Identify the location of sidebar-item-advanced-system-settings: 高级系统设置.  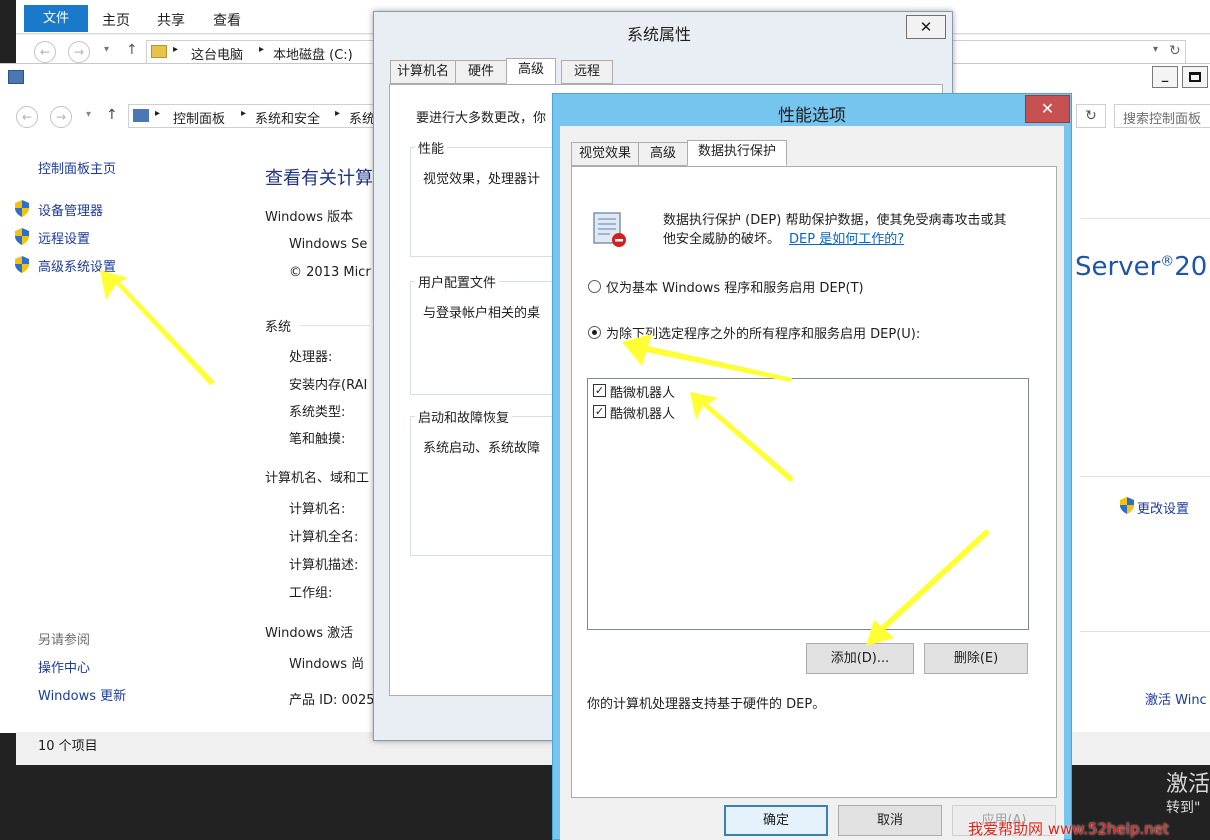
(77, 265).